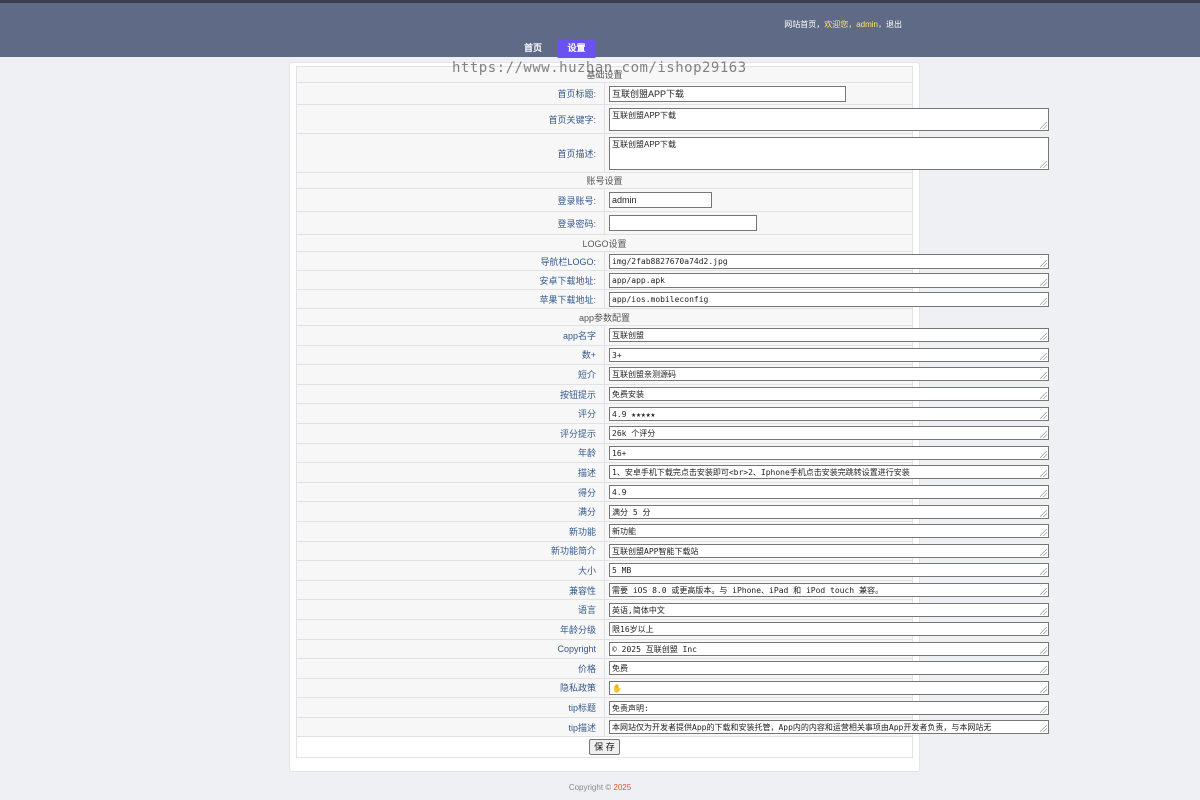 The height and width of the screenshot is (800, 1200). What do you see at coordinates (600, 787) in the screenshot?
I see `footer: Copyright © 2025` at bounding box center [600, 787].